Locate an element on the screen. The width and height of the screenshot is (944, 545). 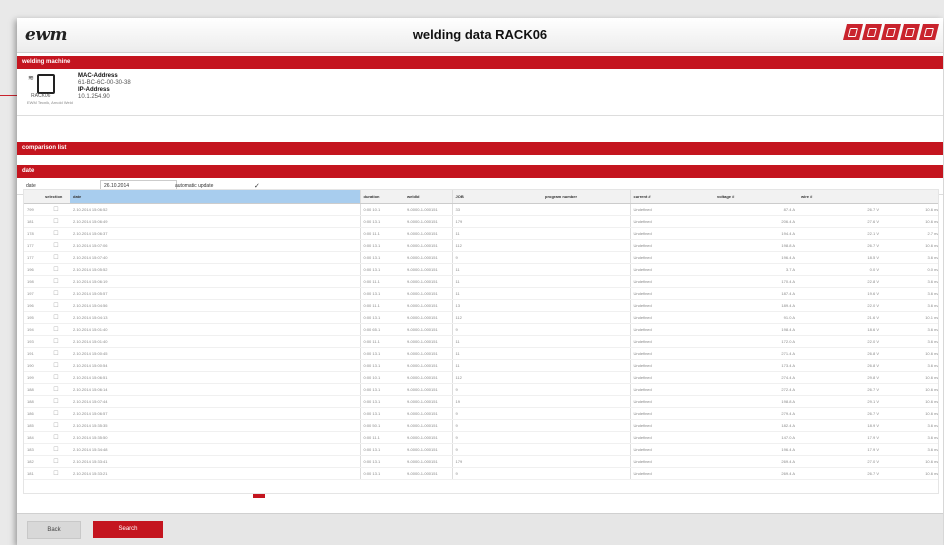
welding-machine-icon is located at coordinates (46, 84).